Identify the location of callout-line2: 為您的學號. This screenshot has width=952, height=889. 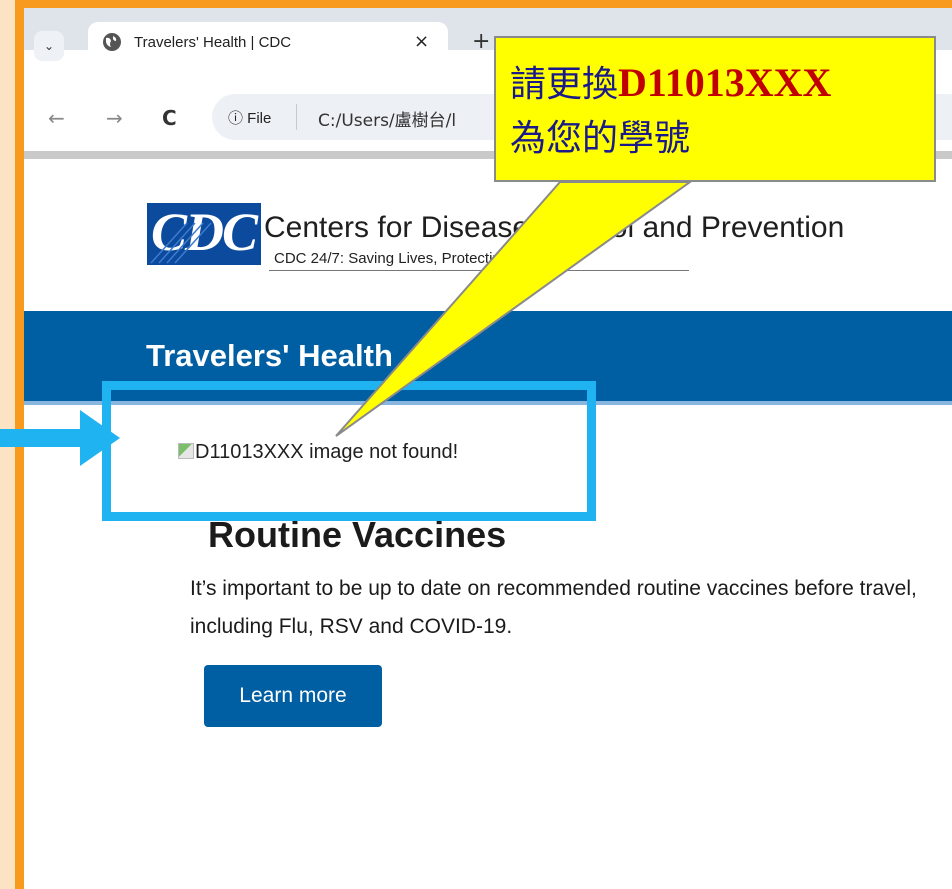
(600, 138).